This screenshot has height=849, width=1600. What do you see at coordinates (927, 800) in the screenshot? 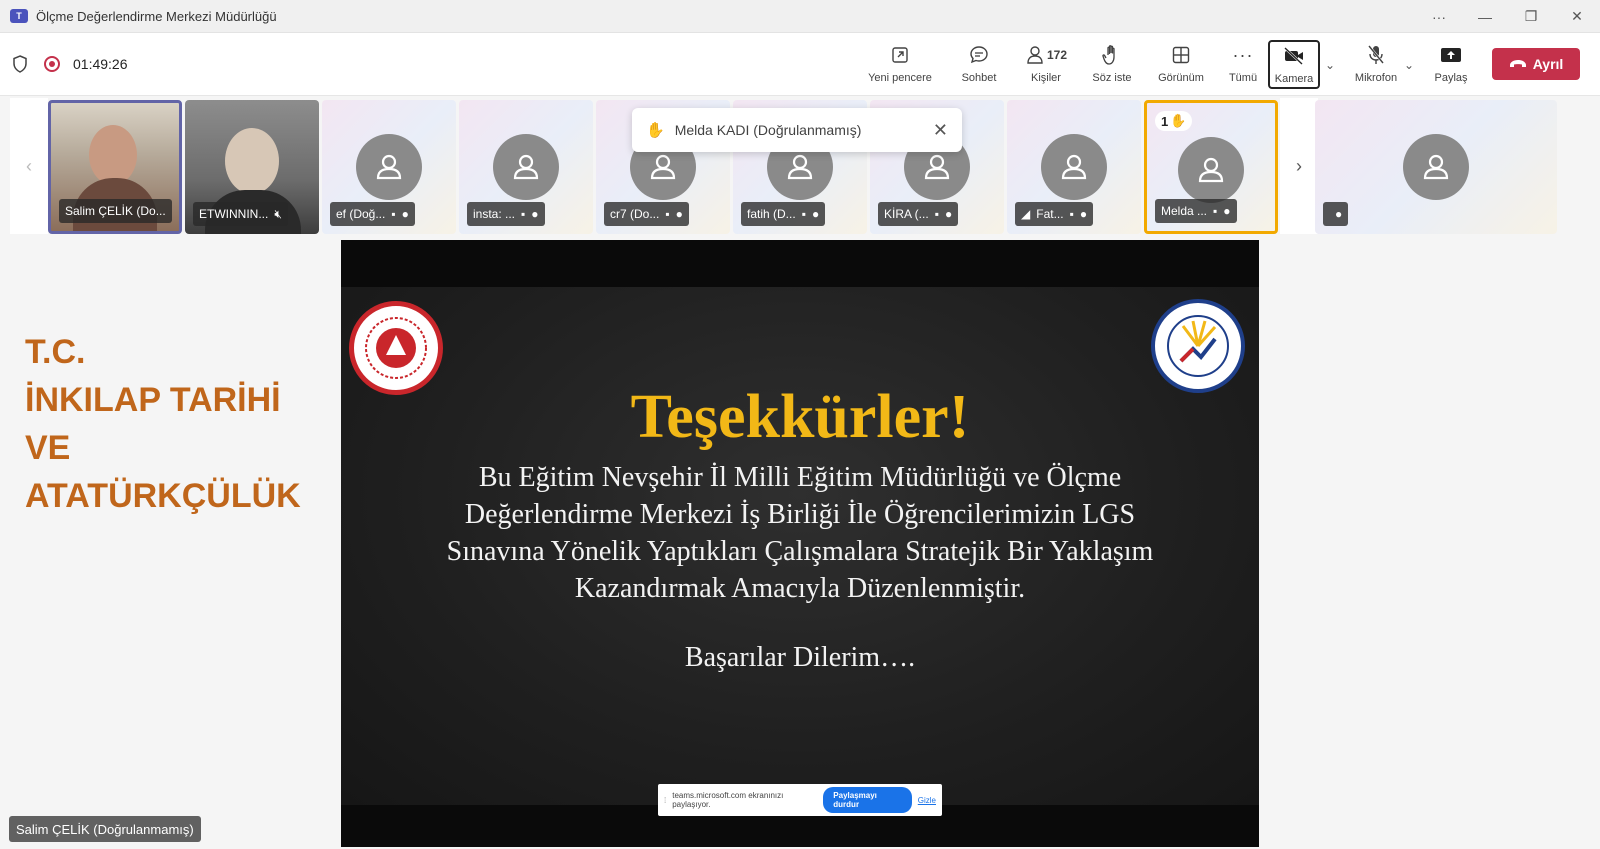
I see `hide-button: Gizle` at bounding box center [927, 800].